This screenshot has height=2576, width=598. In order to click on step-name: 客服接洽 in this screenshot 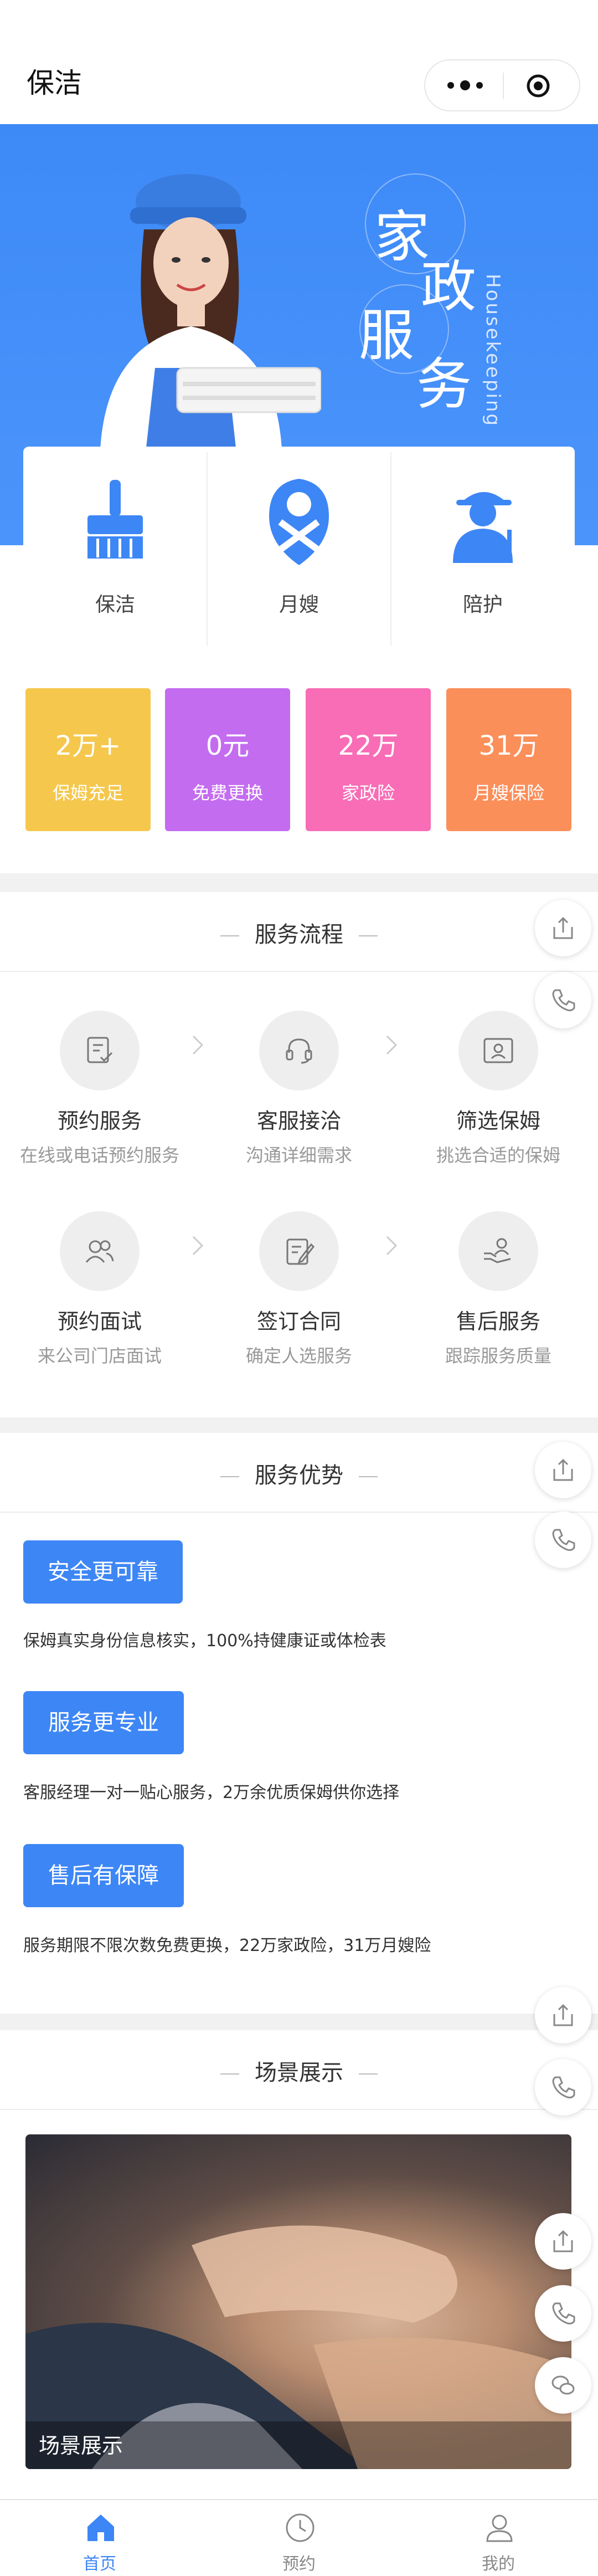, I will do `click(298, 1121)`.